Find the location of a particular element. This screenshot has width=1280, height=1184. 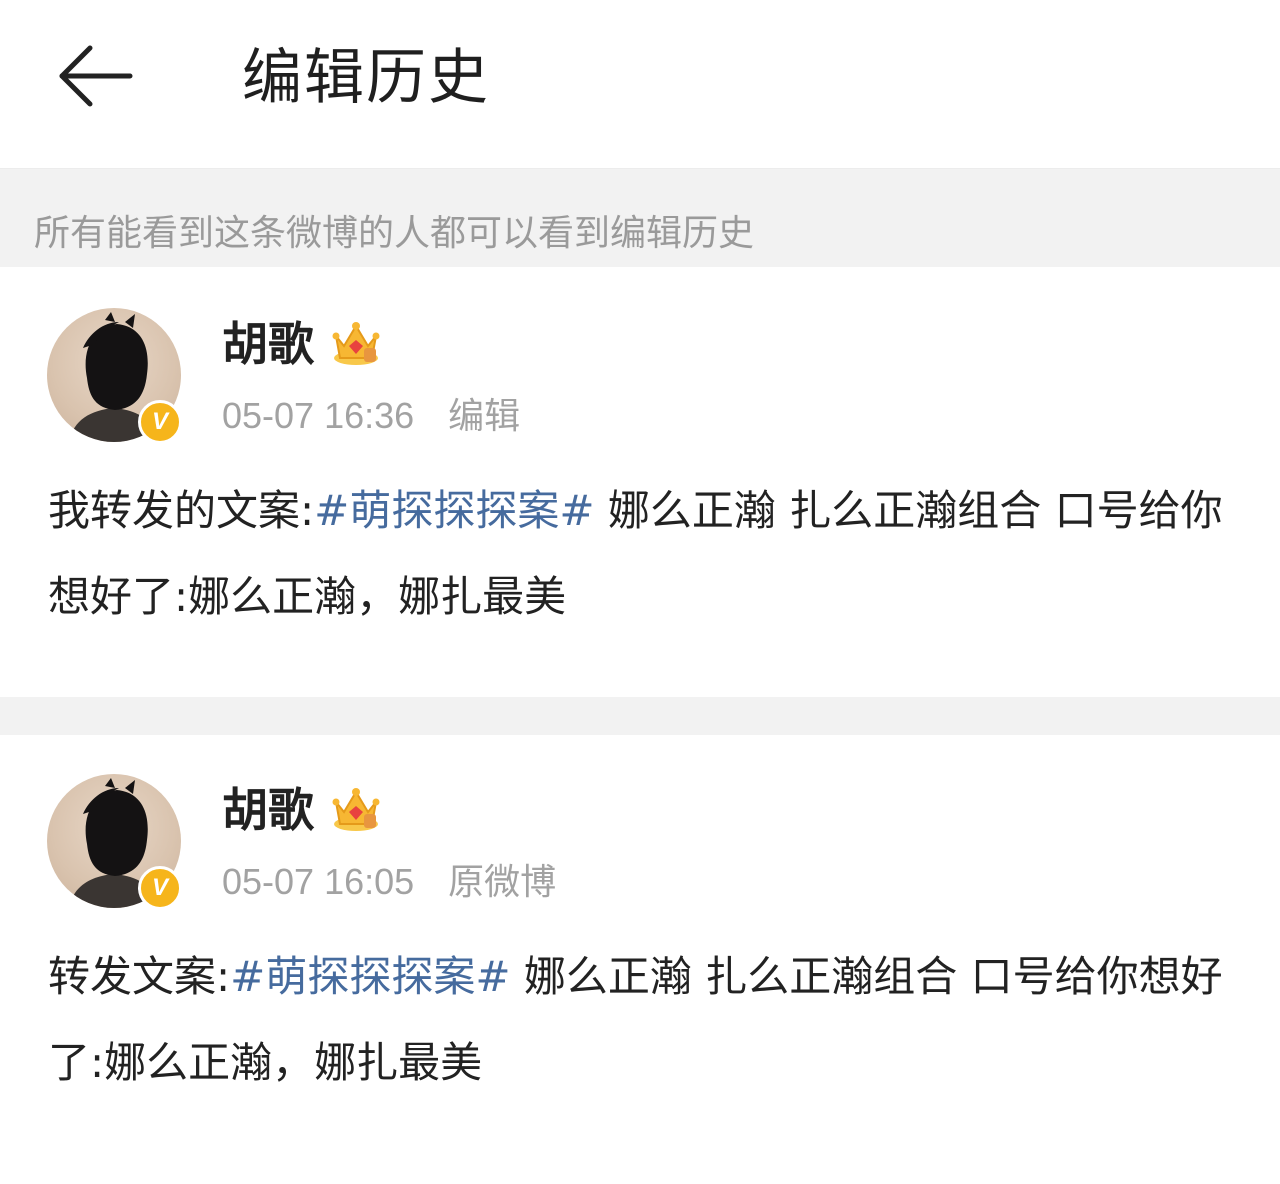

page-title: 编辑历史 is located at coordinates (366, 78).